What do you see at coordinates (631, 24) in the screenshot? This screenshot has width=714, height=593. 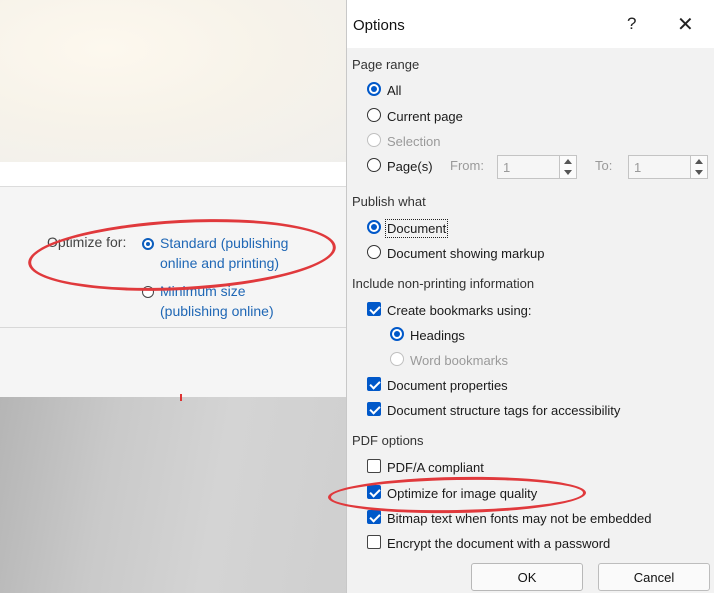 I see `help-icon: ?` at bounding box center [631, 24].